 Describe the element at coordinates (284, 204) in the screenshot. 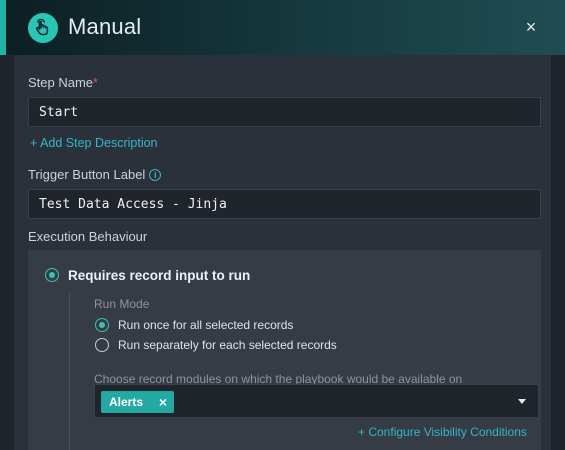

I see `trigger-button-input: Test Data Access - Jinja` at that location.